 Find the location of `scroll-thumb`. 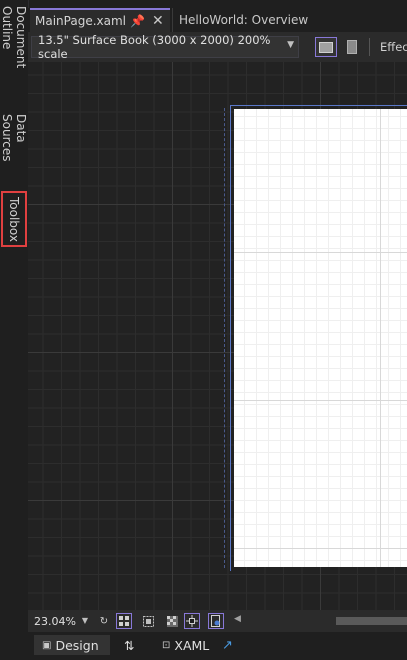

scroll-thumb is located at coordinates (371, 621).